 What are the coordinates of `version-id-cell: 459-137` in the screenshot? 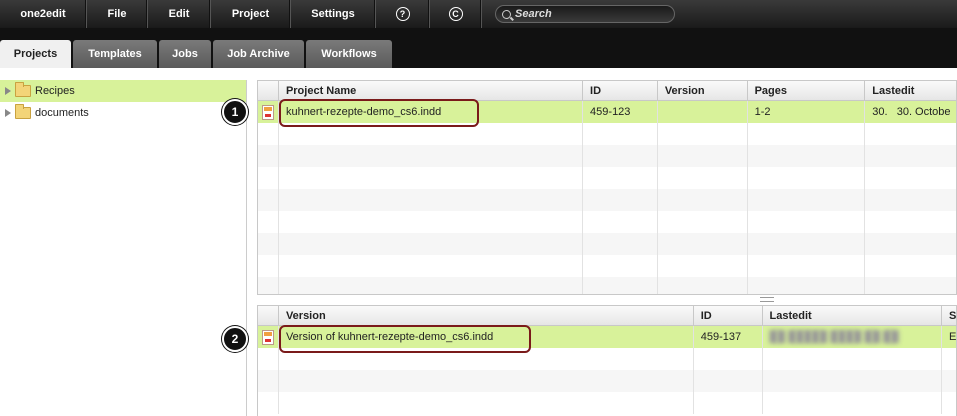 It's located at (728, 337).